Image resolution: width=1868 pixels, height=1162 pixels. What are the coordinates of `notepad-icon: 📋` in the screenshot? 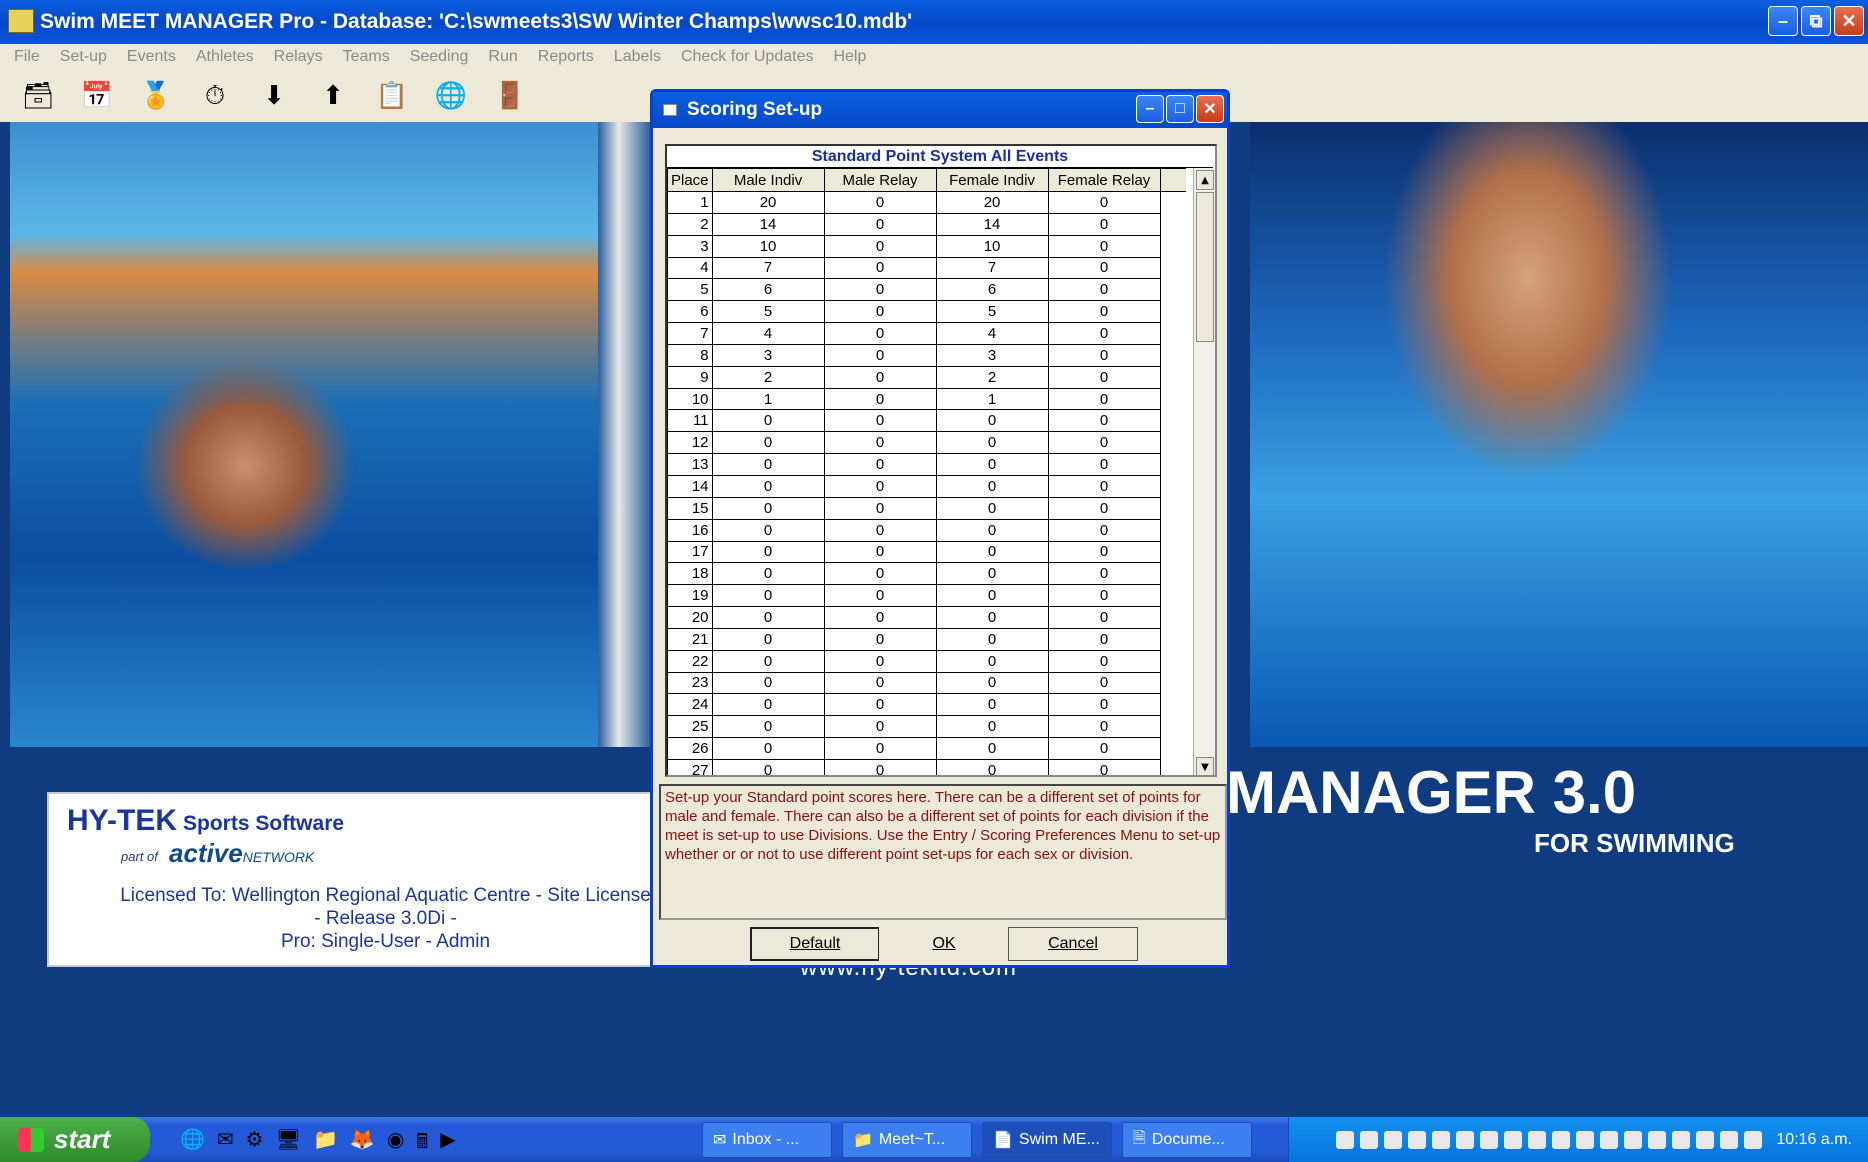 It's located at (392, 96).